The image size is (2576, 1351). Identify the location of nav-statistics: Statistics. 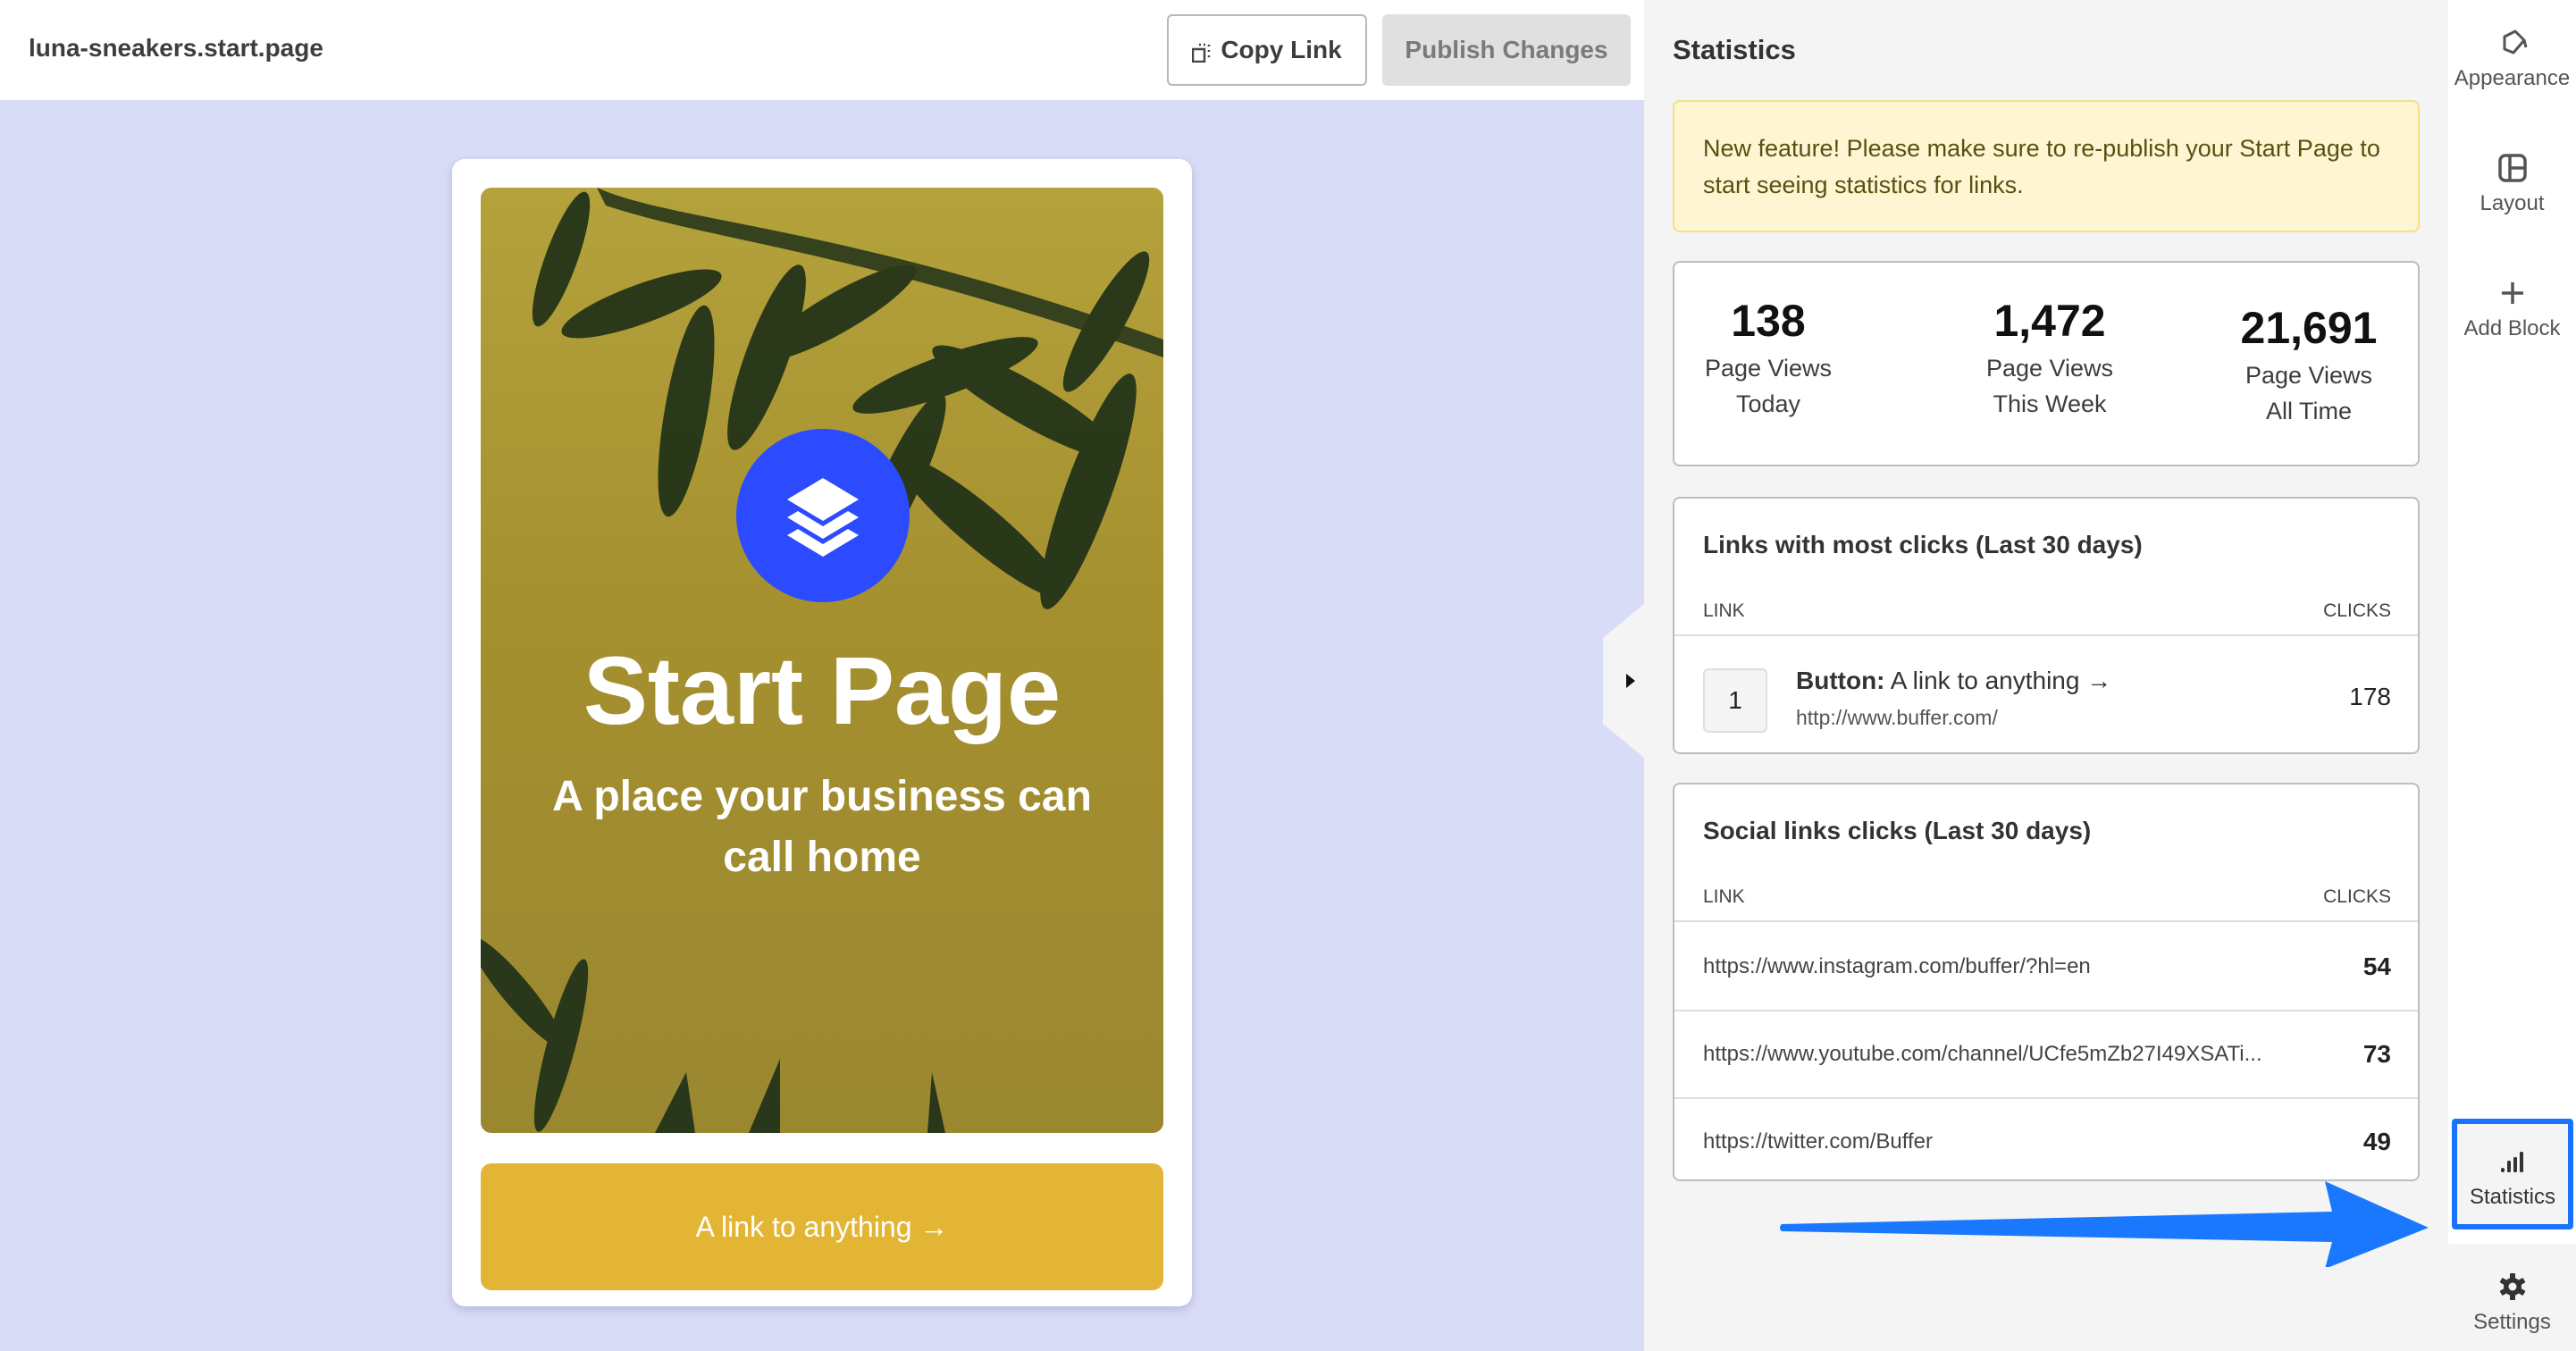
(2512, 1174).